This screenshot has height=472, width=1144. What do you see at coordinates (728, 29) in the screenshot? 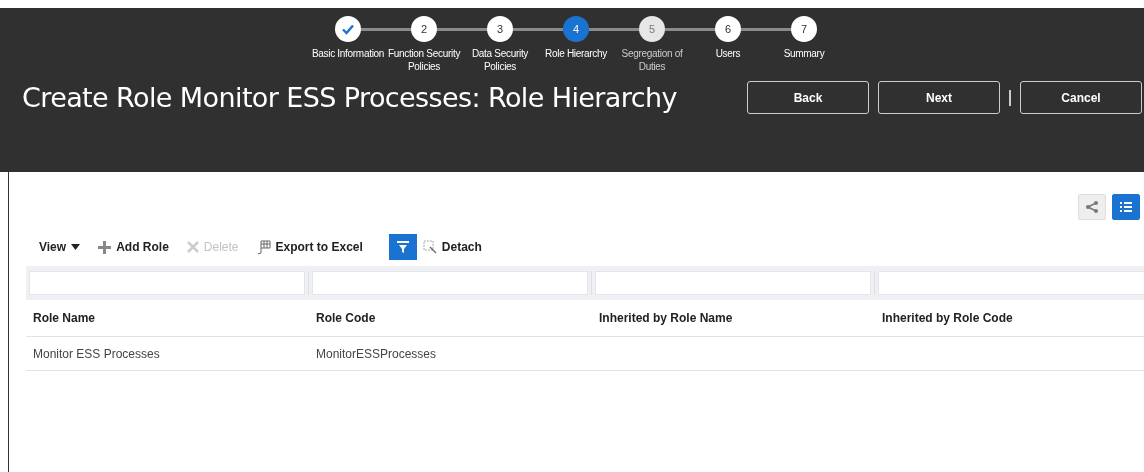
I see `step-marker: 6` at bounding box center [728, 29].